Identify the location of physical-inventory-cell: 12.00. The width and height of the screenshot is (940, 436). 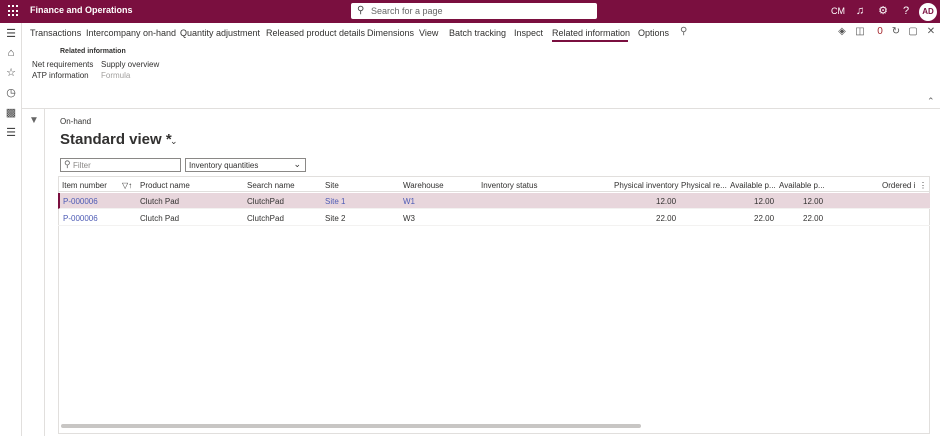
(666, 201).